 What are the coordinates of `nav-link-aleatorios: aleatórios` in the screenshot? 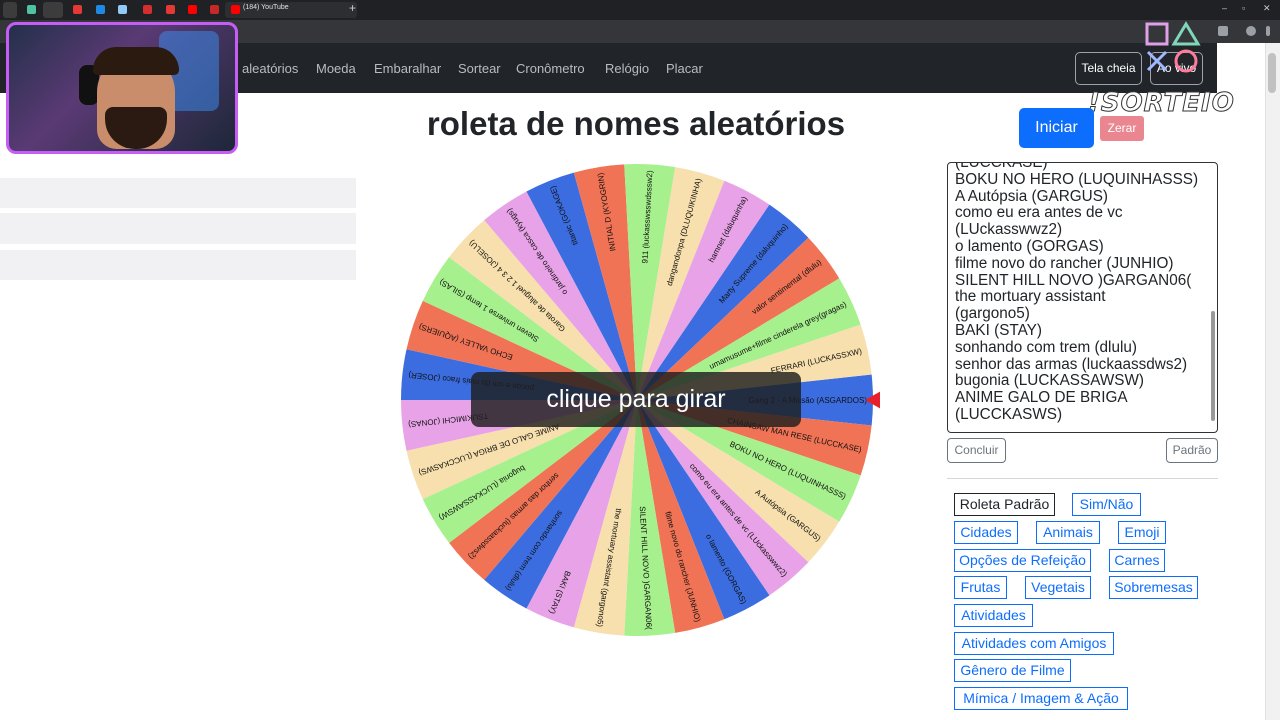 It's located at (270, 68).